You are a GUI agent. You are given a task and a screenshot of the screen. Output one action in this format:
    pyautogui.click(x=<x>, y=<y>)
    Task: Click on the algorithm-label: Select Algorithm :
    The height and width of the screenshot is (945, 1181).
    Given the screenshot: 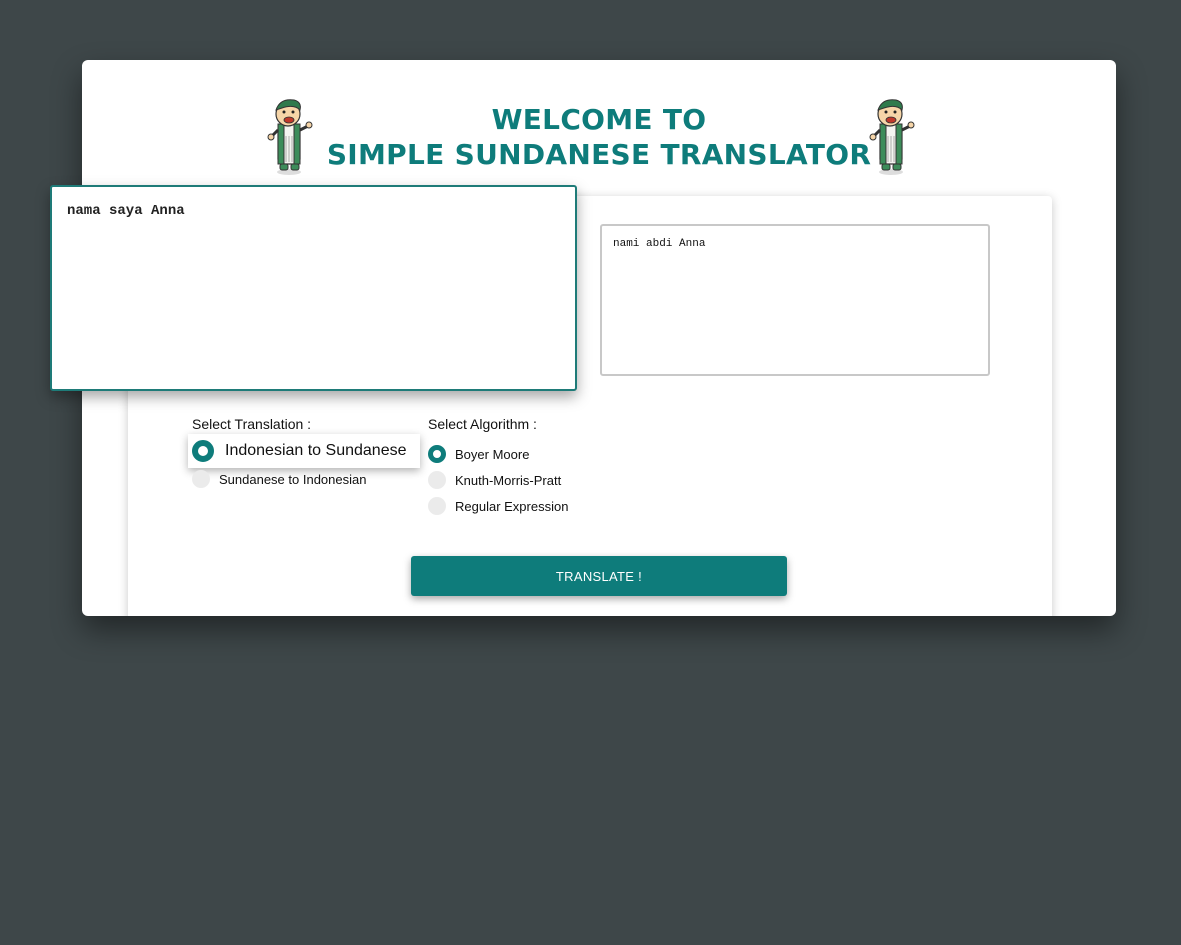 What is the action you would take?
    pyautogui.click(x=482, y=424)
    